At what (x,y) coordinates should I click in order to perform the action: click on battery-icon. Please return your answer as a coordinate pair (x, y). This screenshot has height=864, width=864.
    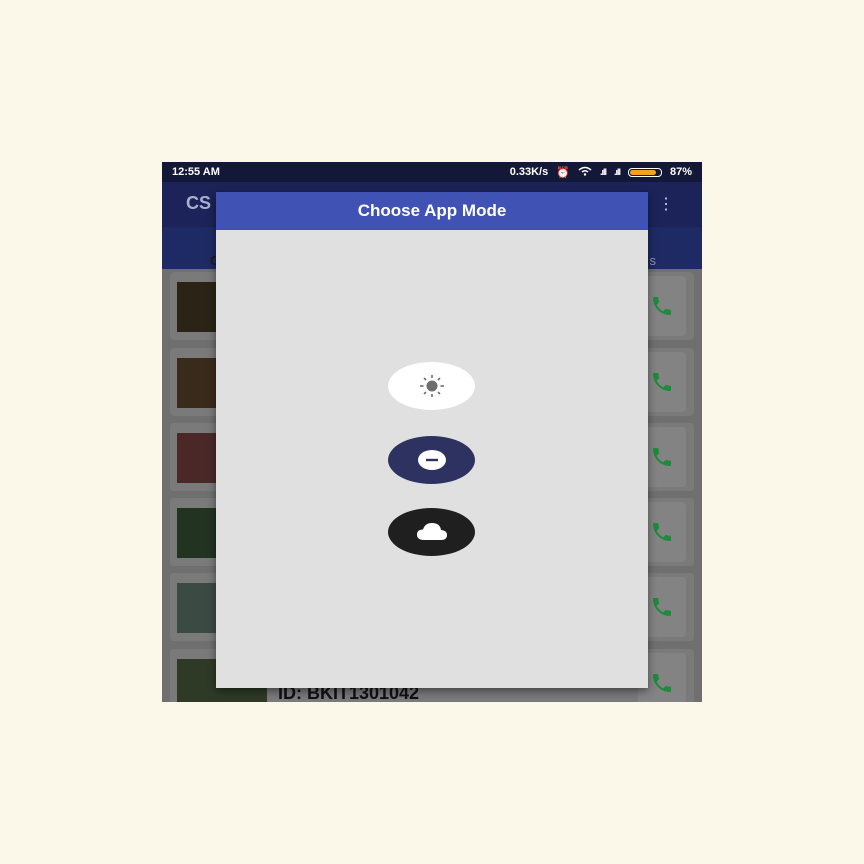
    Looking at the image, I should click on (644, 172).